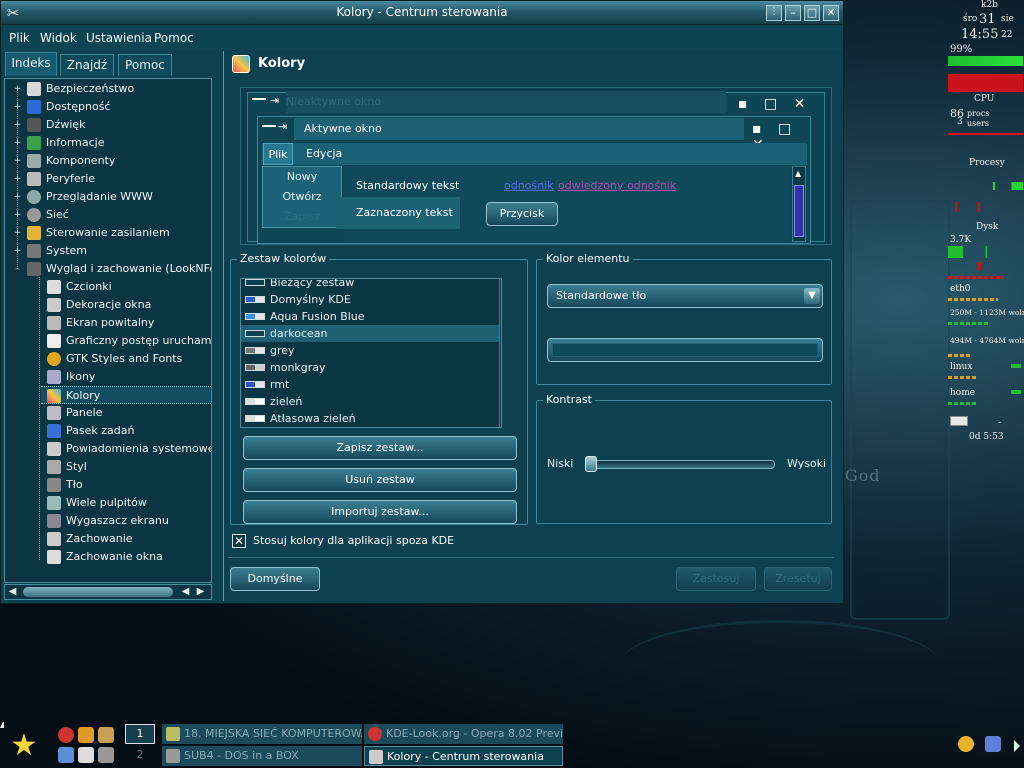 The height and width of the screenshot is (768, 1024). Describe the element at coordinates (106, 735) in the screenshot. I see `tools-icon` at that location.